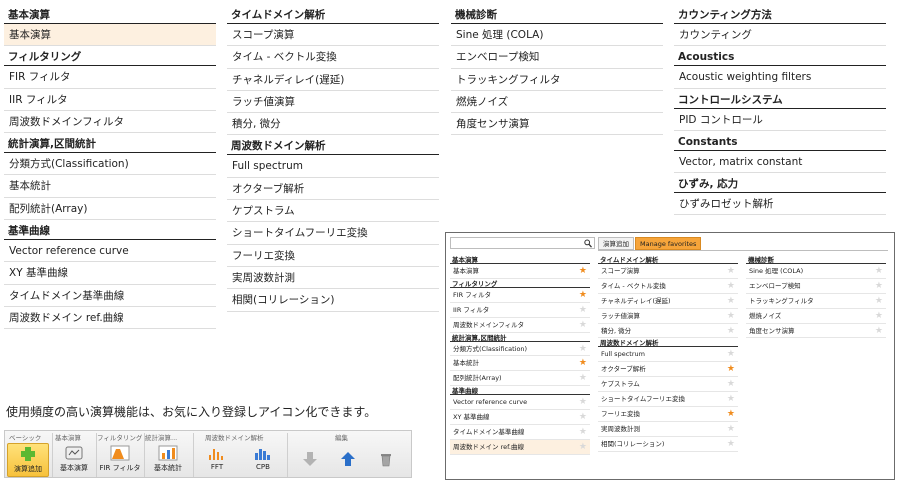 The width and height of the screenshot is (900, 486). I want to click on menu-item: FIR フィルタ, so click(110, 77).